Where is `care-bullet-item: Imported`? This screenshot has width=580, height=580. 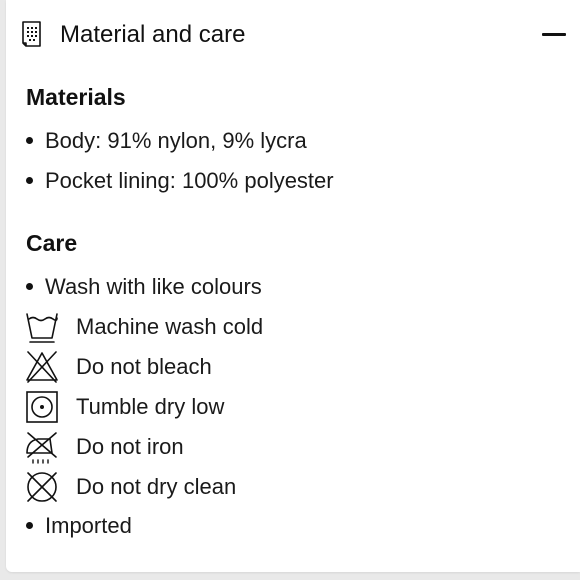 care-bullet-item: Imported is located at coordinates (79, 526).